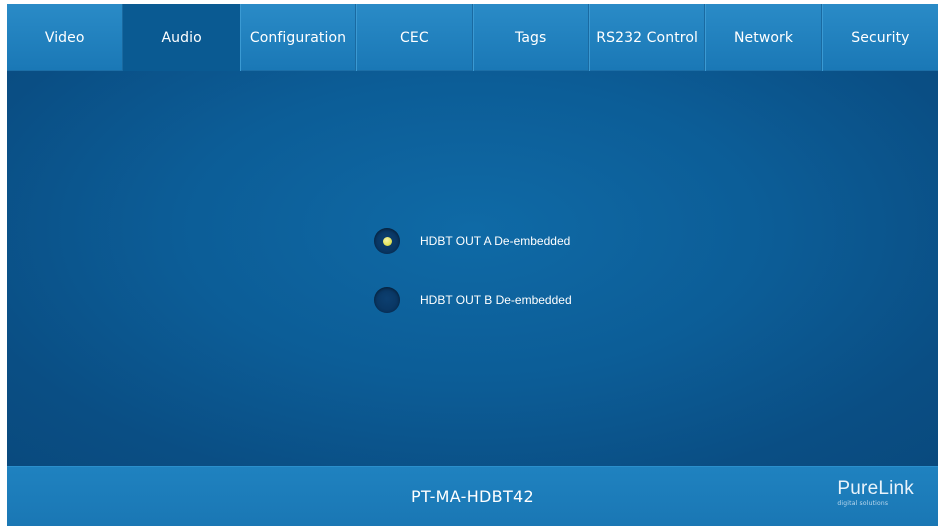  I want to click on tab-tags: Tags, so click(530, 37).